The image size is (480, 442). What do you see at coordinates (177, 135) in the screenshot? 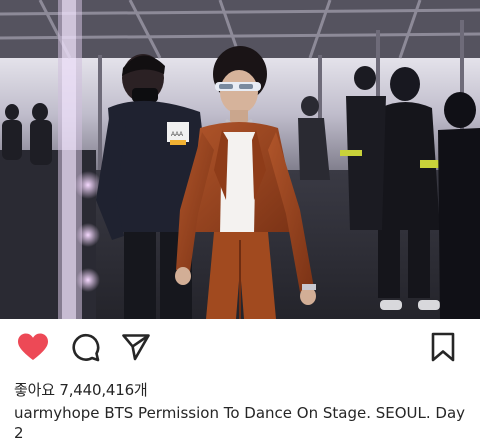
I see `name-badge-text: AAA` at bounding box center [177, 135].